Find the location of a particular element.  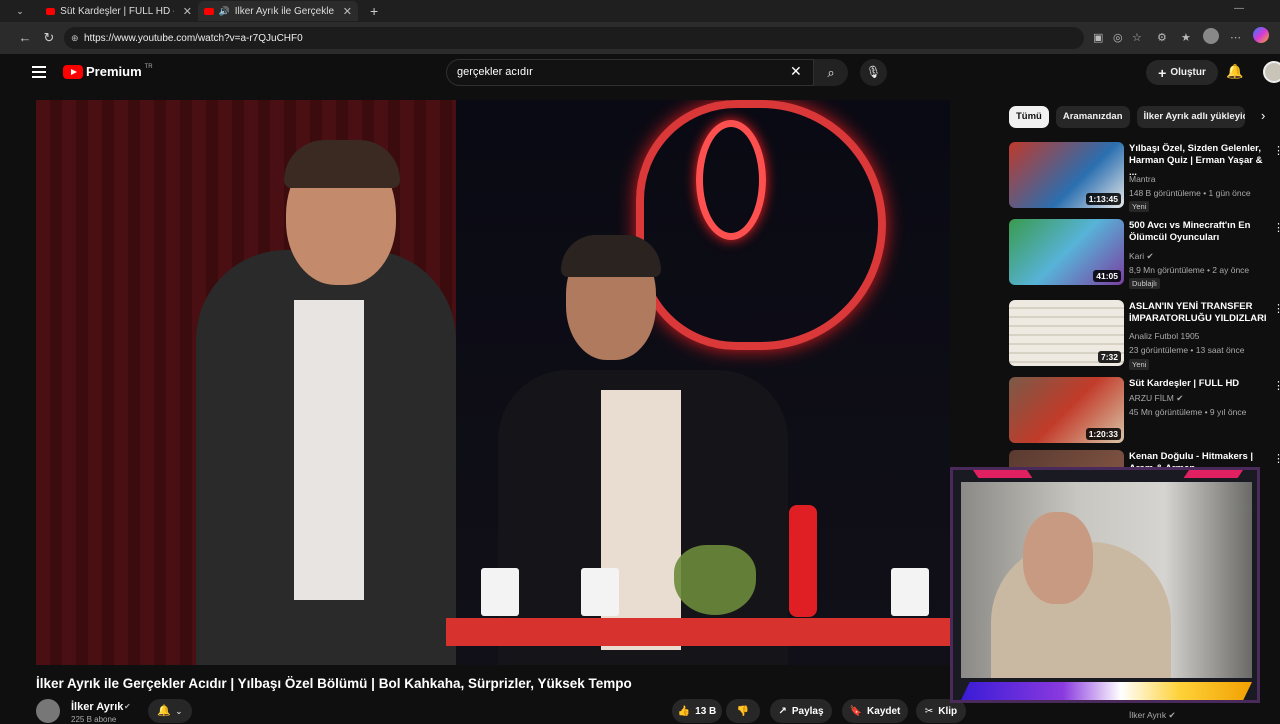

minimize-window-icon: — is located at coordinates (1239, 8).